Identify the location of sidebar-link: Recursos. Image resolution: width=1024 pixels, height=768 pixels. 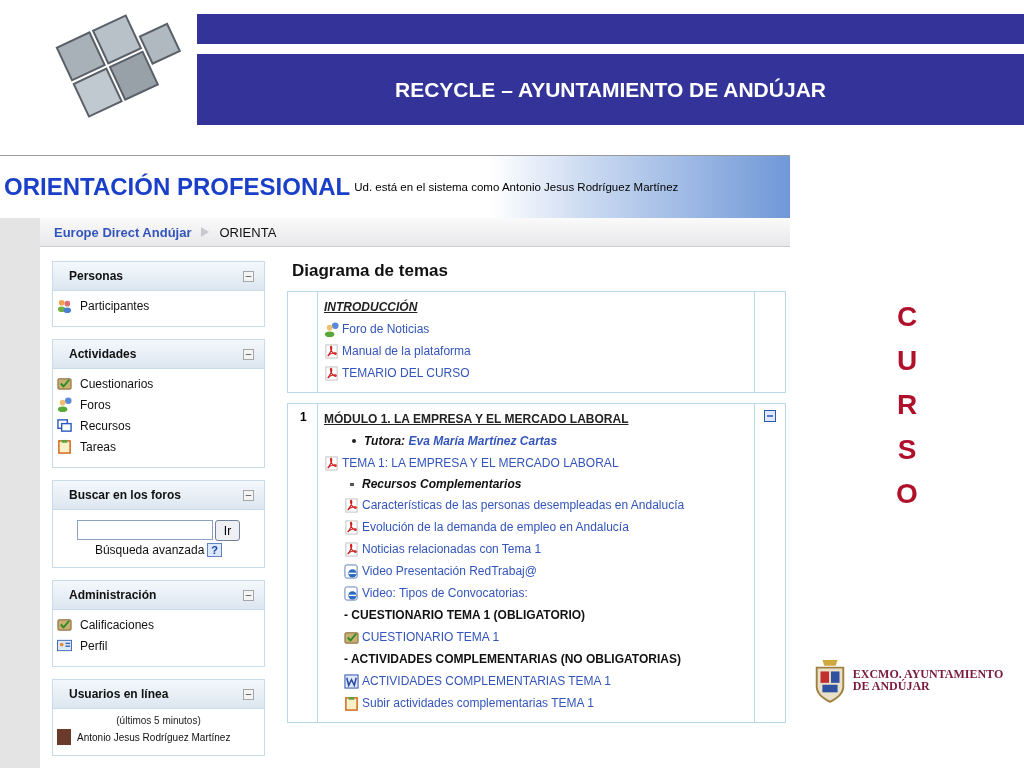
(105, 425).